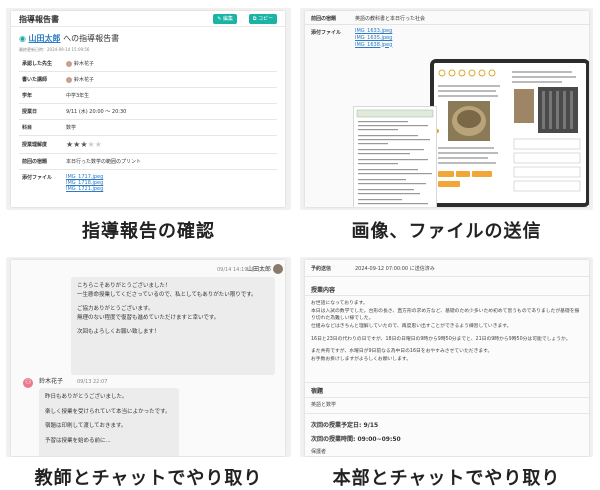  What do you see at coordinates (321, 269) in the screenshot?
I see `send-status-label: 予約送信` at bounding box center [321, 269].